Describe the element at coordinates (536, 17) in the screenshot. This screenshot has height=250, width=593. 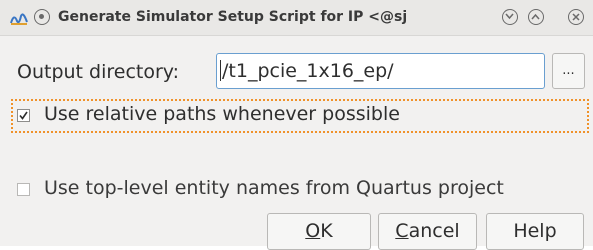
I see `chevron-up-icon` at that location.